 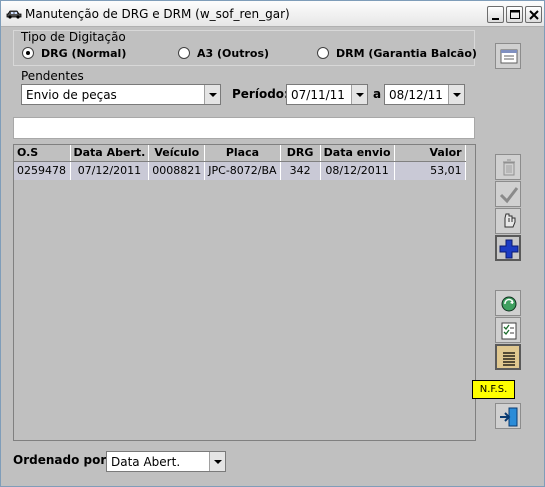 I want to click on minimize-button, so click(x=495, y=14).